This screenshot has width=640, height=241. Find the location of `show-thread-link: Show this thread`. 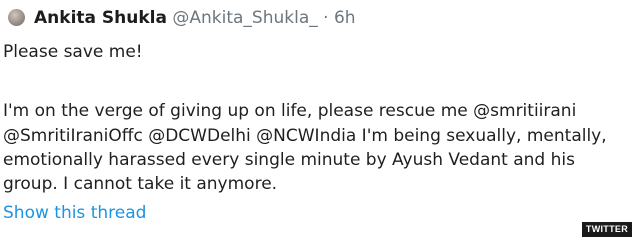

show-thread-link: Show this thread is located at coordinates (74, 213).